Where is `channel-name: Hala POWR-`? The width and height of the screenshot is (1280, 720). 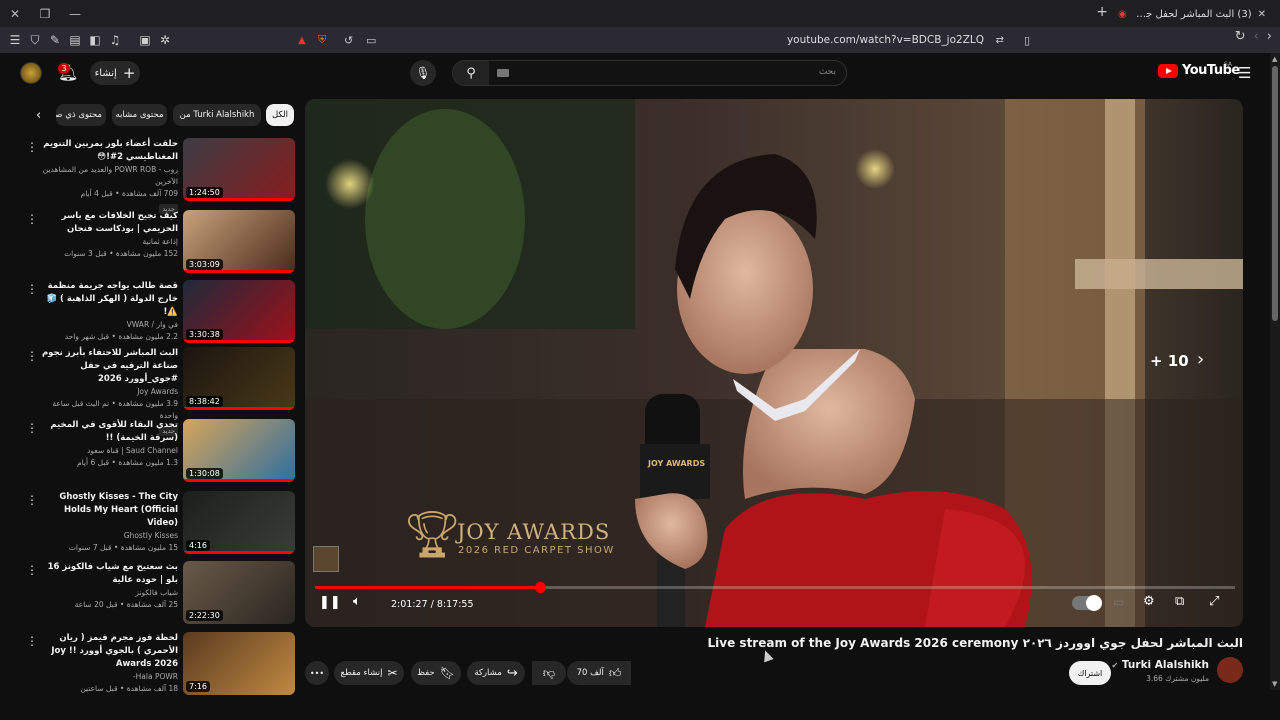 channel-name: Hala POWR- is located at coordinates (108, 677).